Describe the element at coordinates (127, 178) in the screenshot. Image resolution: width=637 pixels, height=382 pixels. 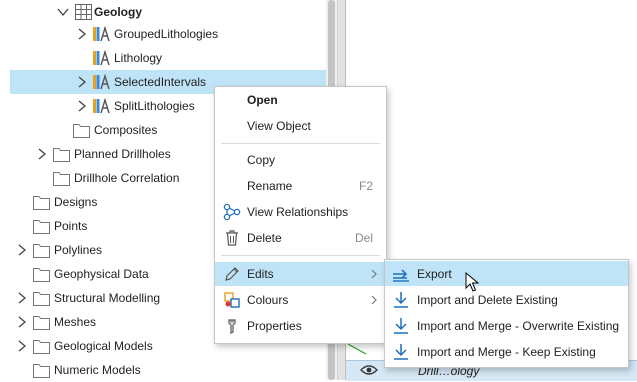
I see `tree-label: Drillhole Correlation` at that location.